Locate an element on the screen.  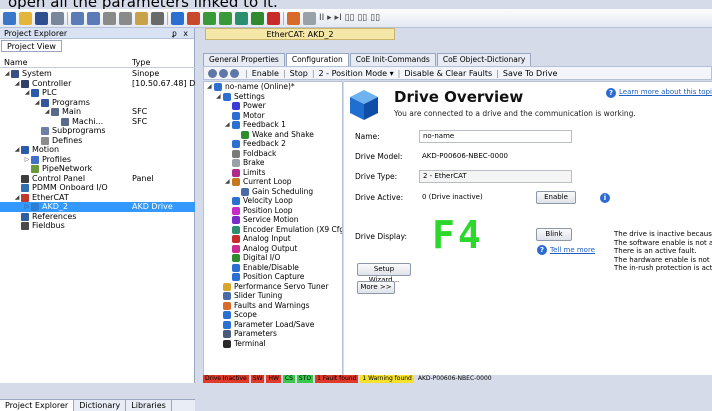
stop-command: Stop is located at coordinates (299, 73).